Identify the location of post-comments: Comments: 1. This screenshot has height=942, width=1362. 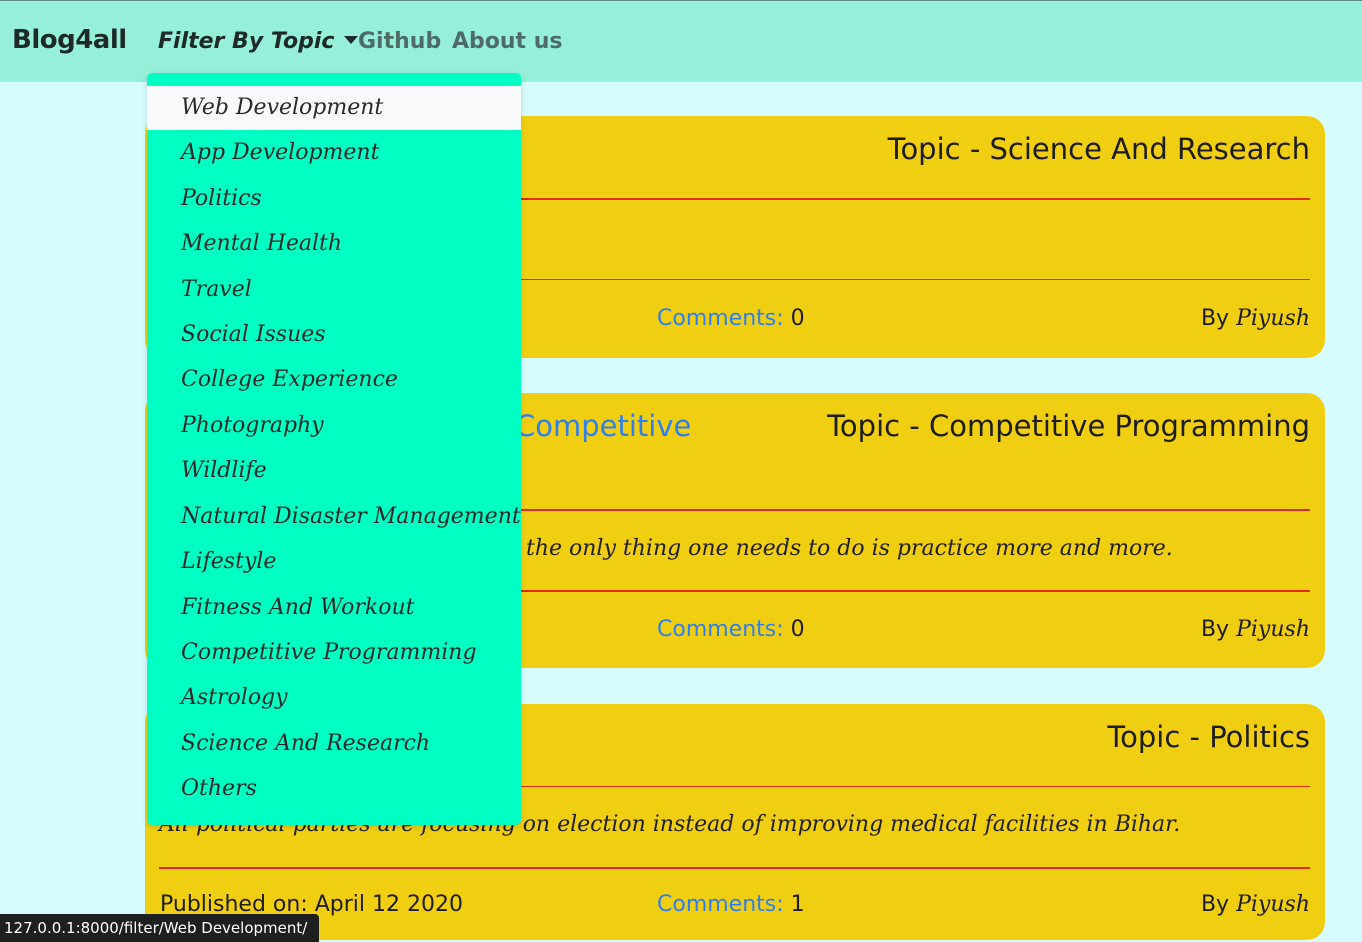
(731, 904).